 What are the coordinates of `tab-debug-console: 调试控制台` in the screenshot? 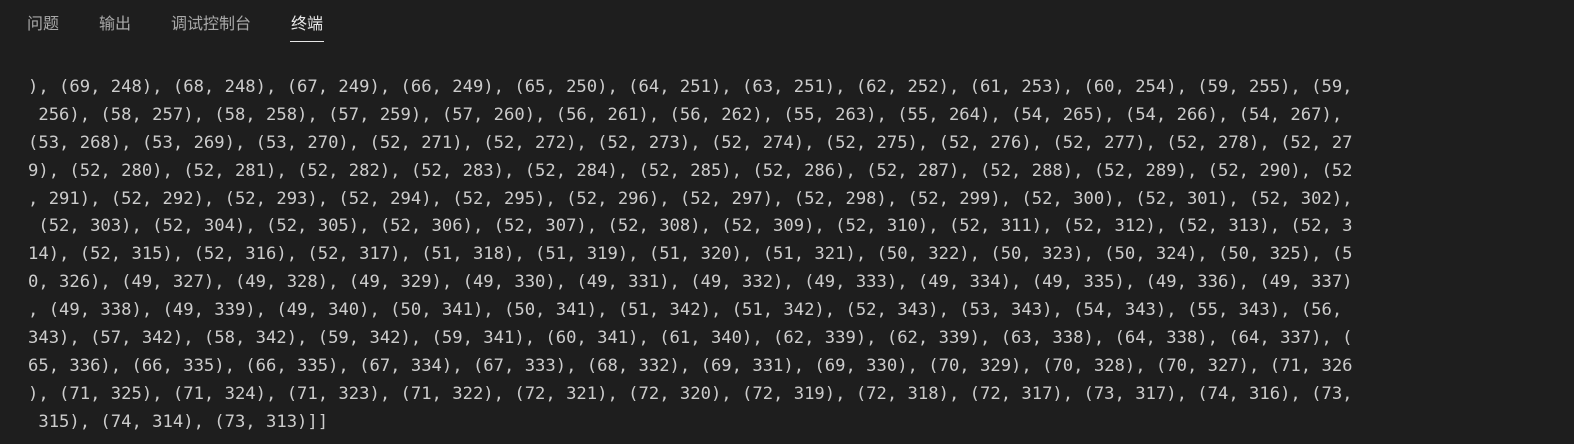 It's located at (211, 27).